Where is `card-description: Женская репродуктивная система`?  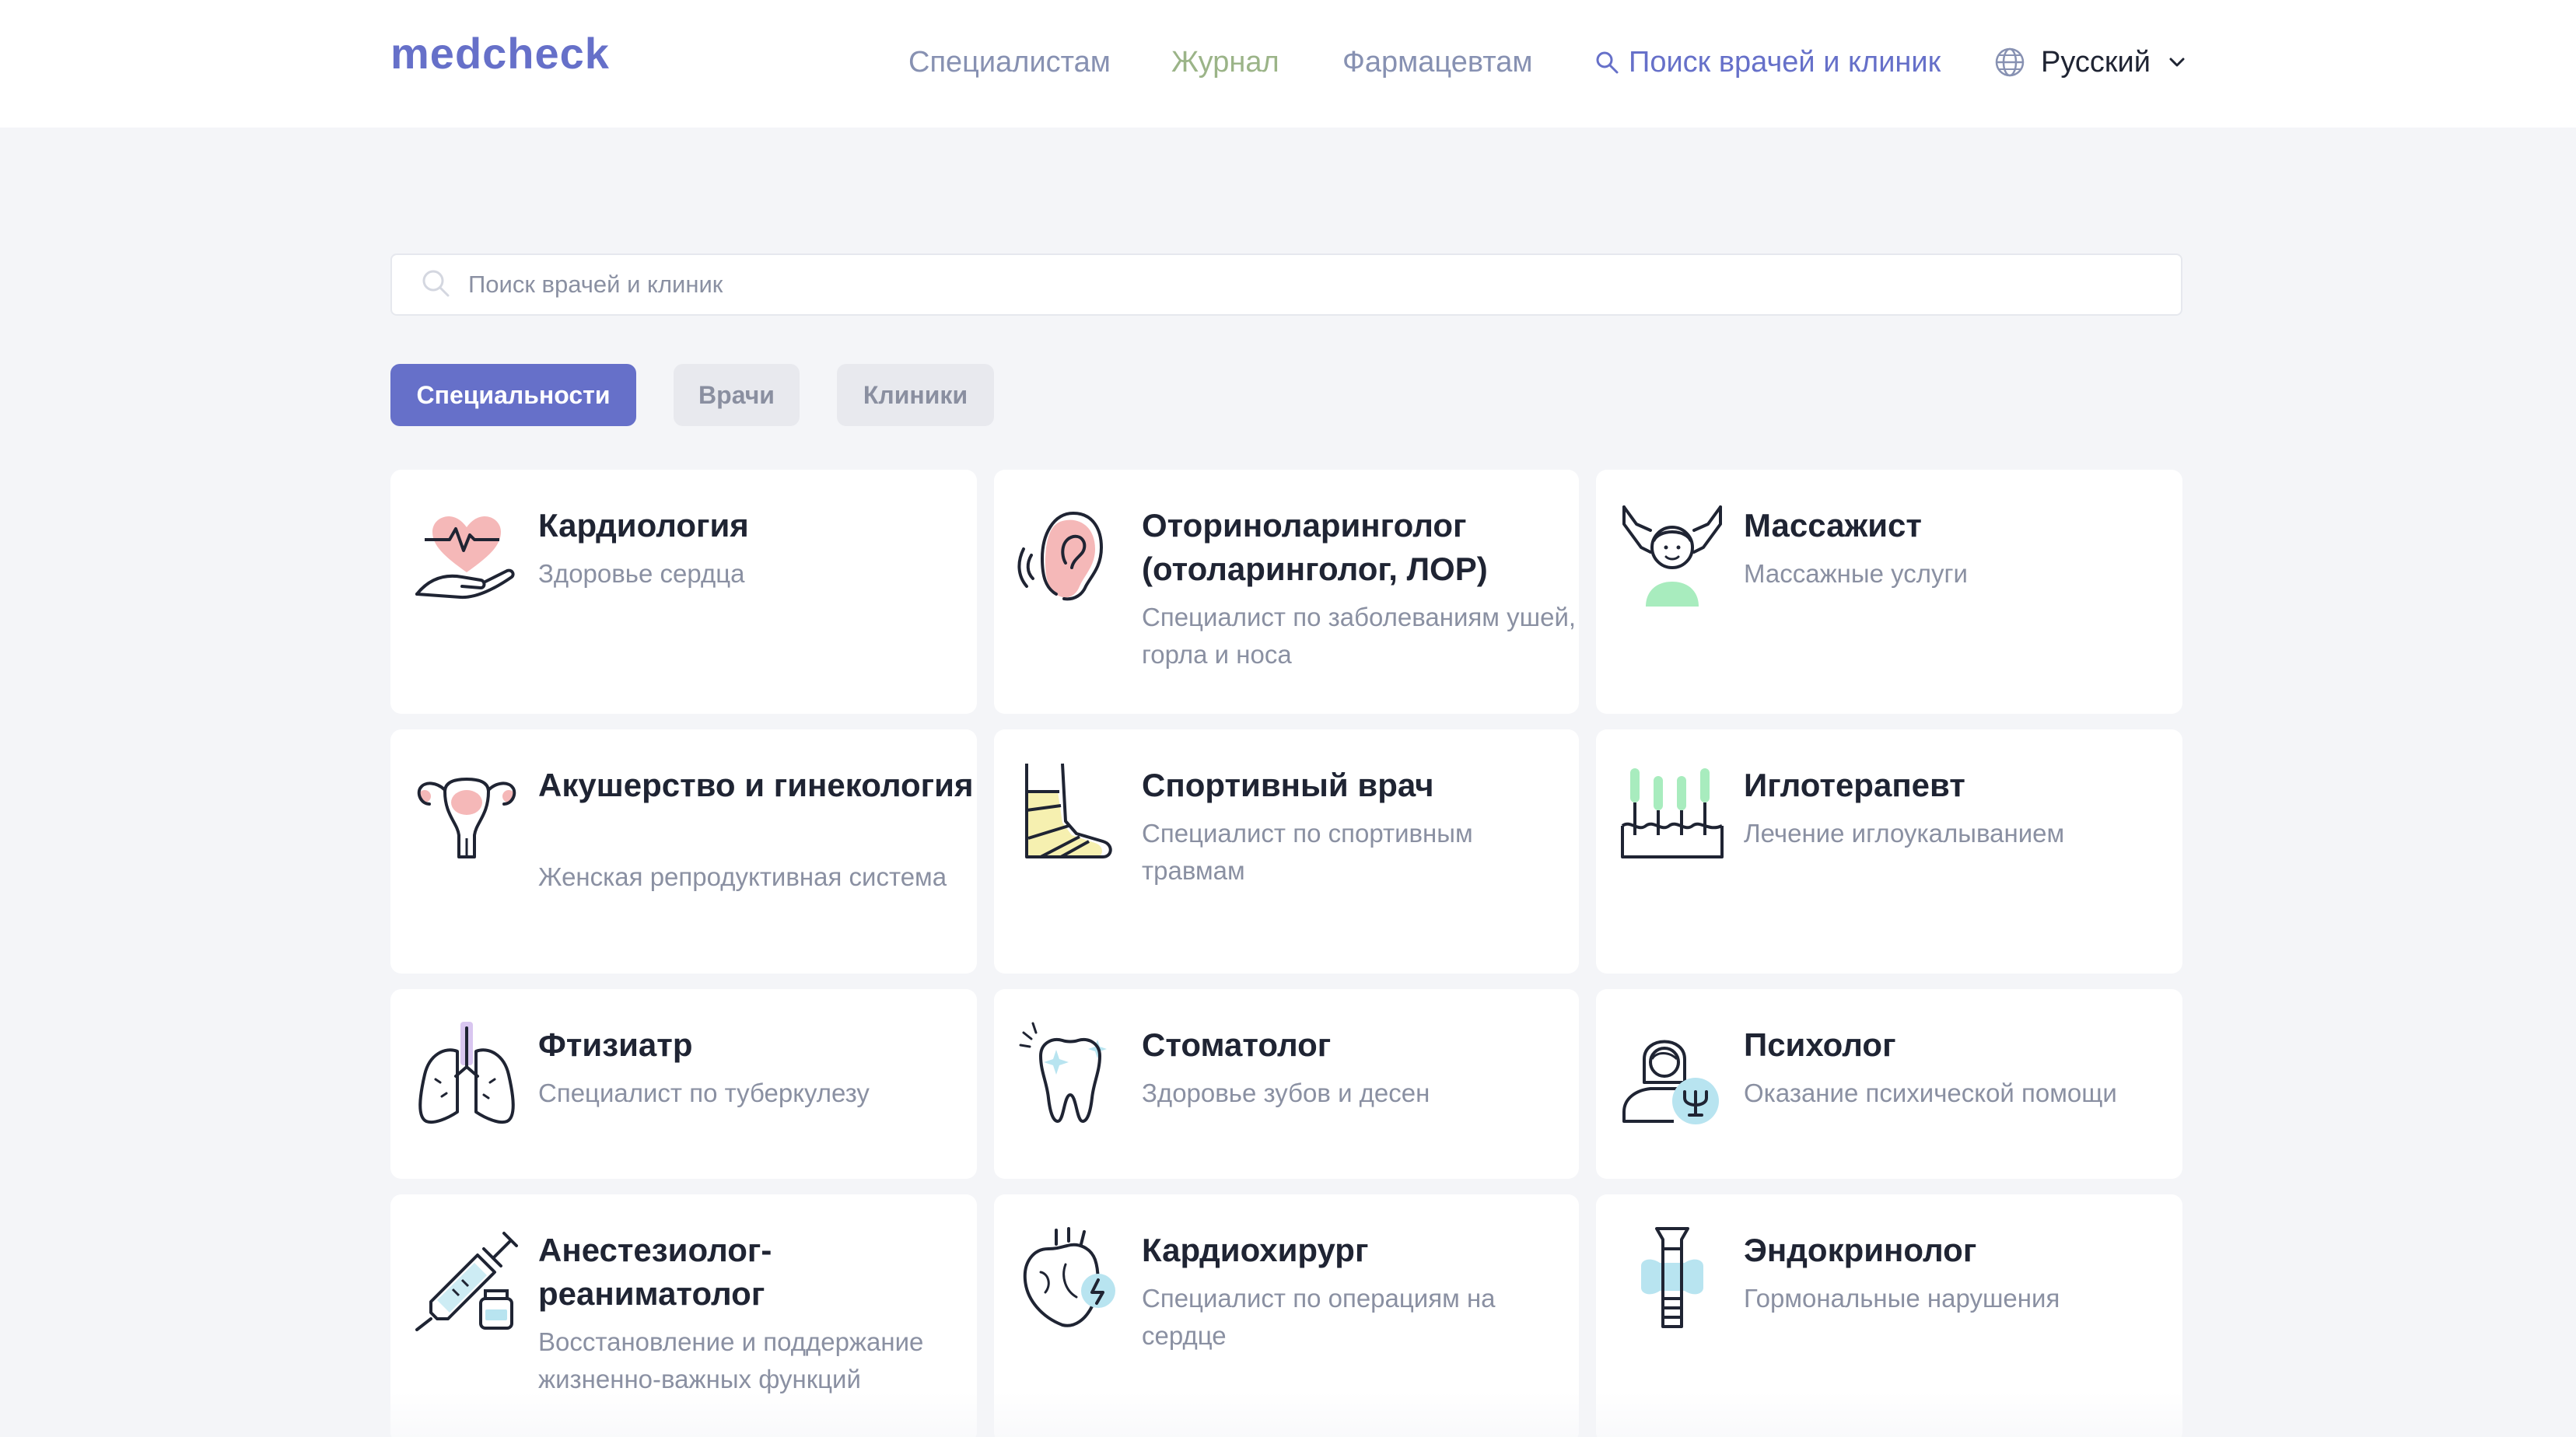 card-description: Женская репродуктивная система is located at coordinates (743, 876).